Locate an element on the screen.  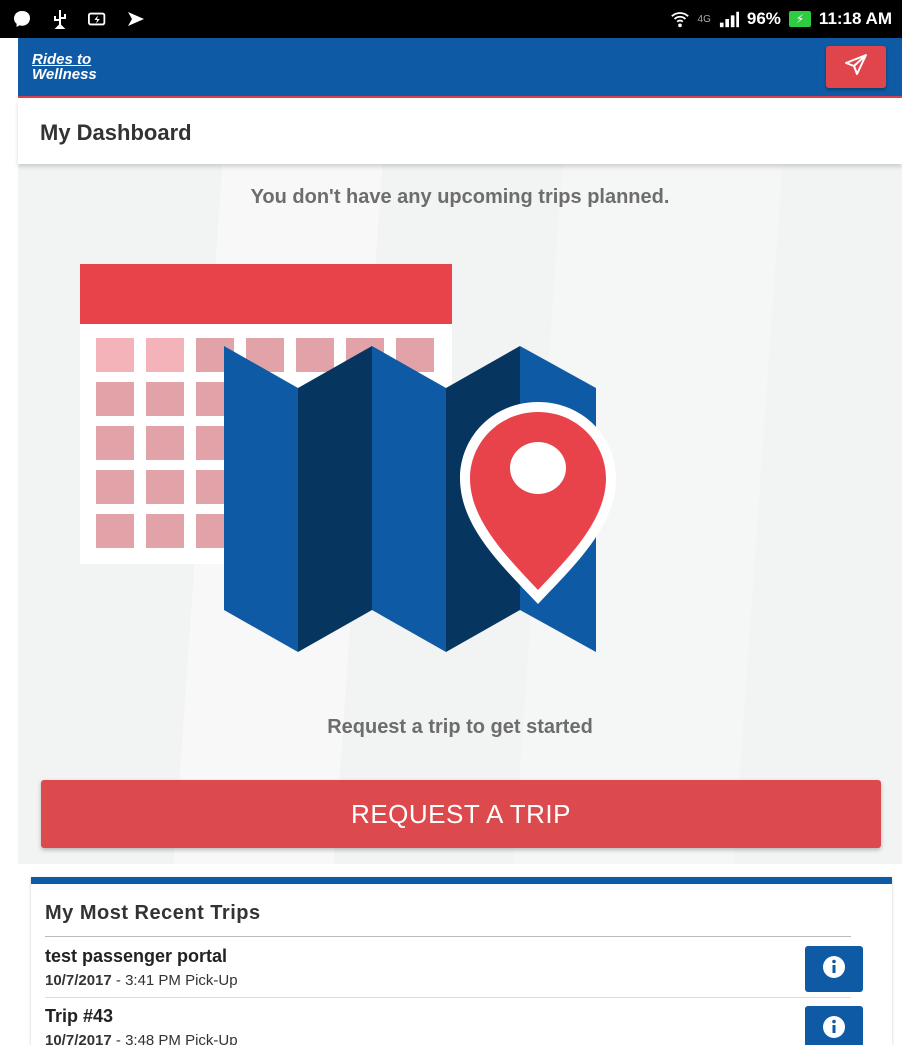
get-started-message: Request a trip to get started is located at coordinates (460, 727).